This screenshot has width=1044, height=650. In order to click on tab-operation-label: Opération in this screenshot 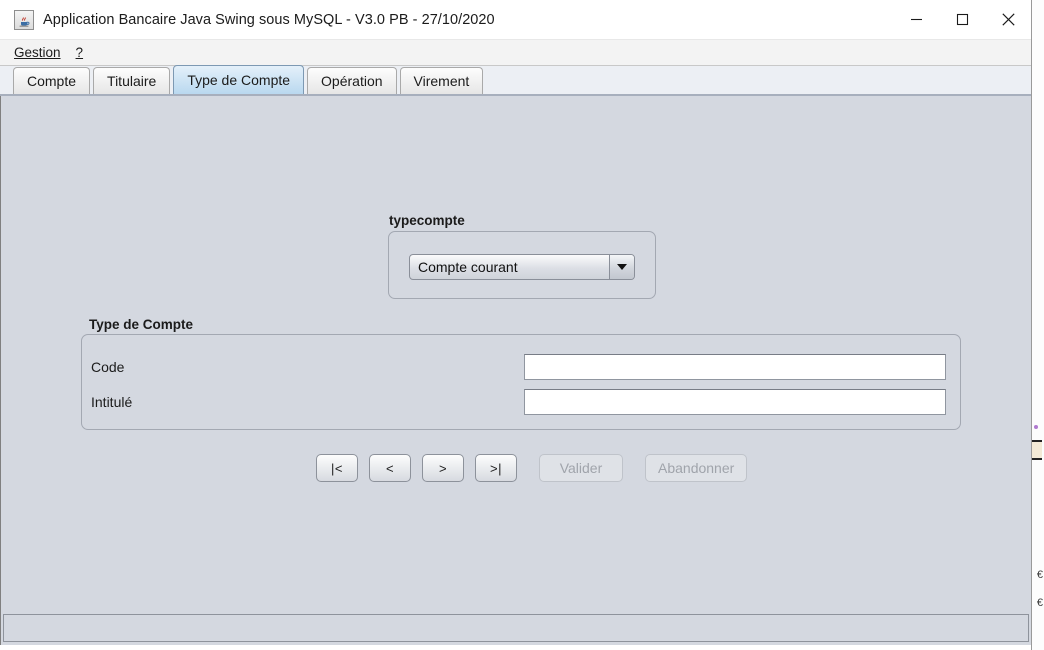, I will do `click(352, 81)`.